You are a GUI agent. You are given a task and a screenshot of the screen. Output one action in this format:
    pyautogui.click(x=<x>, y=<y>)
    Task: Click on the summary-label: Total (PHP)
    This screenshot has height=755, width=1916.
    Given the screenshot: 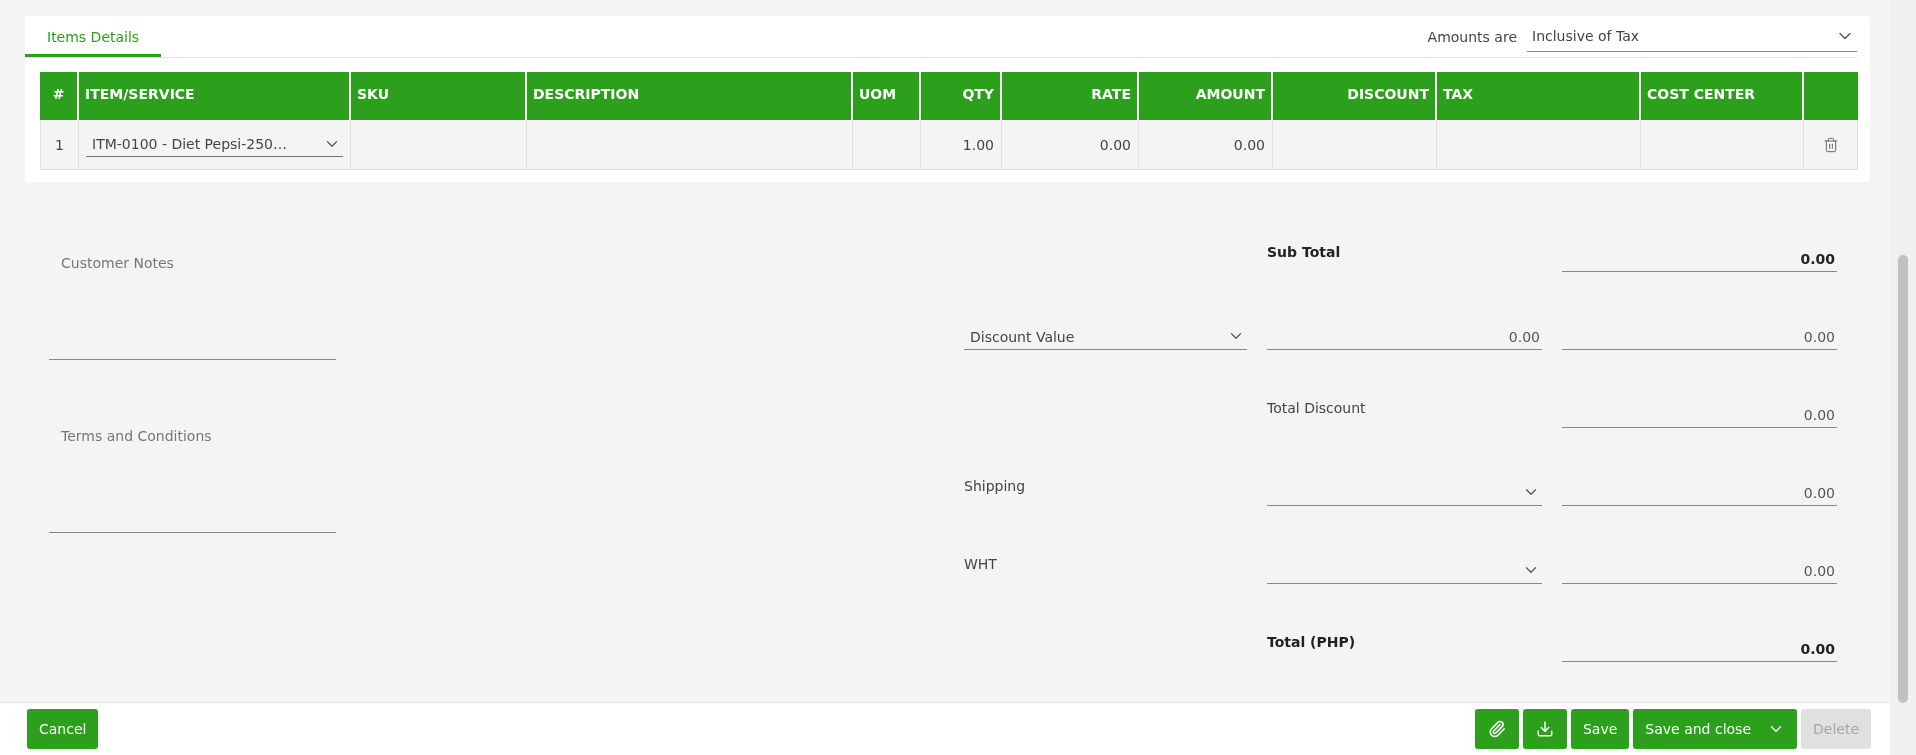 What is the action you would take?
    pyautogui.click(x=1312, y=642)
    